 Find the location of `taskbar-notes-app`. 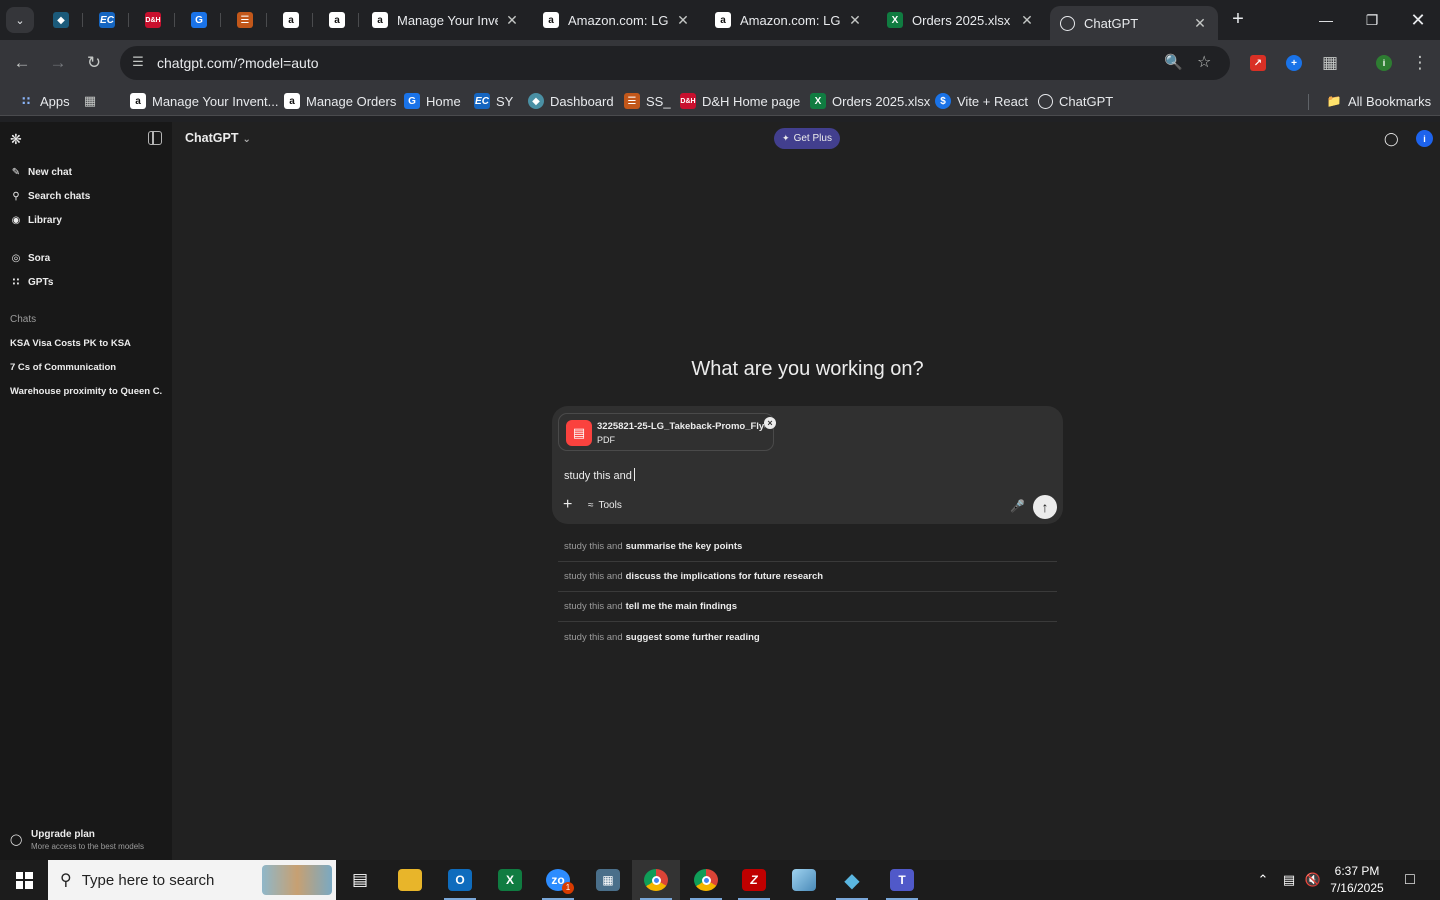

taskbar-notes-app is located at coordinates (804, 880).